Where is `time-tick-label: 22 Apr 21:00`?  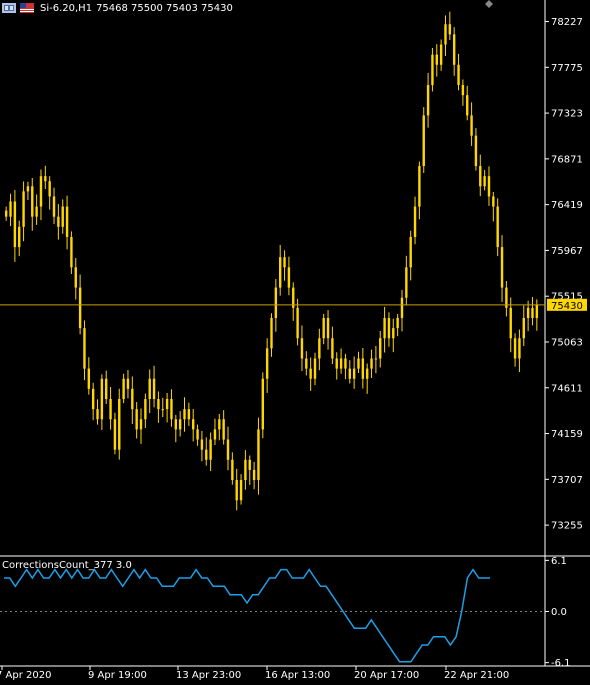
time-tick-label: 22 Apr 21:00 is located at coordinates (476, 675).